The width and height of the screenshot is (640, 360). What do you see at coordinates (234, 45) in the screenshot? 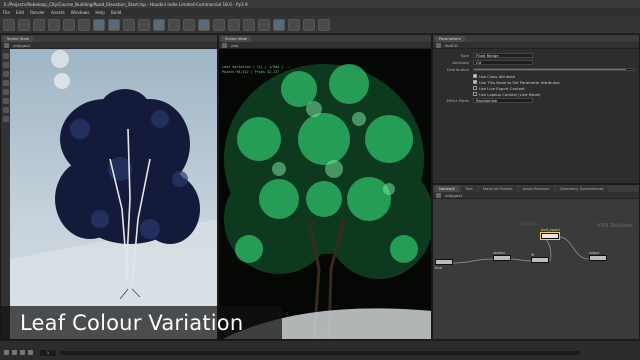
I see `center-viewport-path: /obj` at bounding box center [234, 45].